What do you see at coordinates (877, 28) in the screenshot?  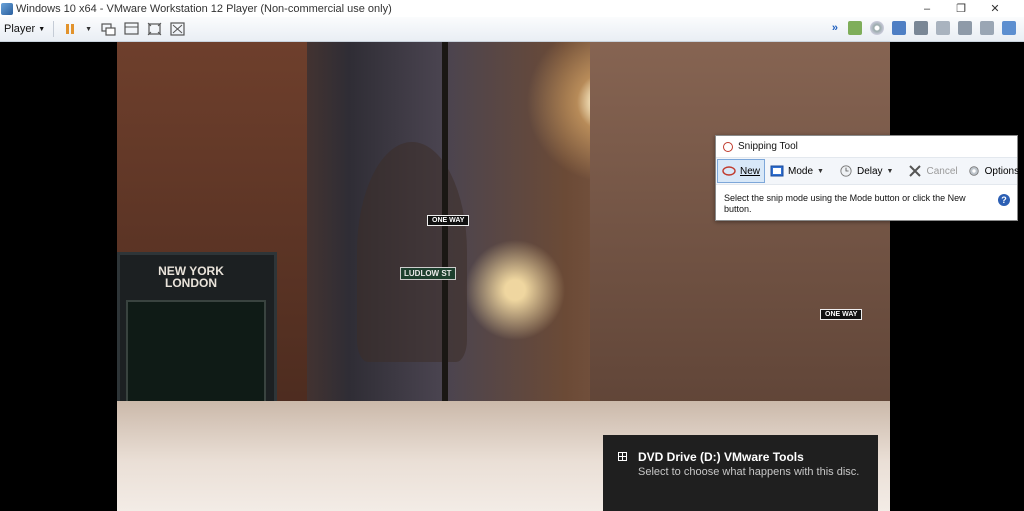 I see `cd-icon` at bounding box center [877, 28].